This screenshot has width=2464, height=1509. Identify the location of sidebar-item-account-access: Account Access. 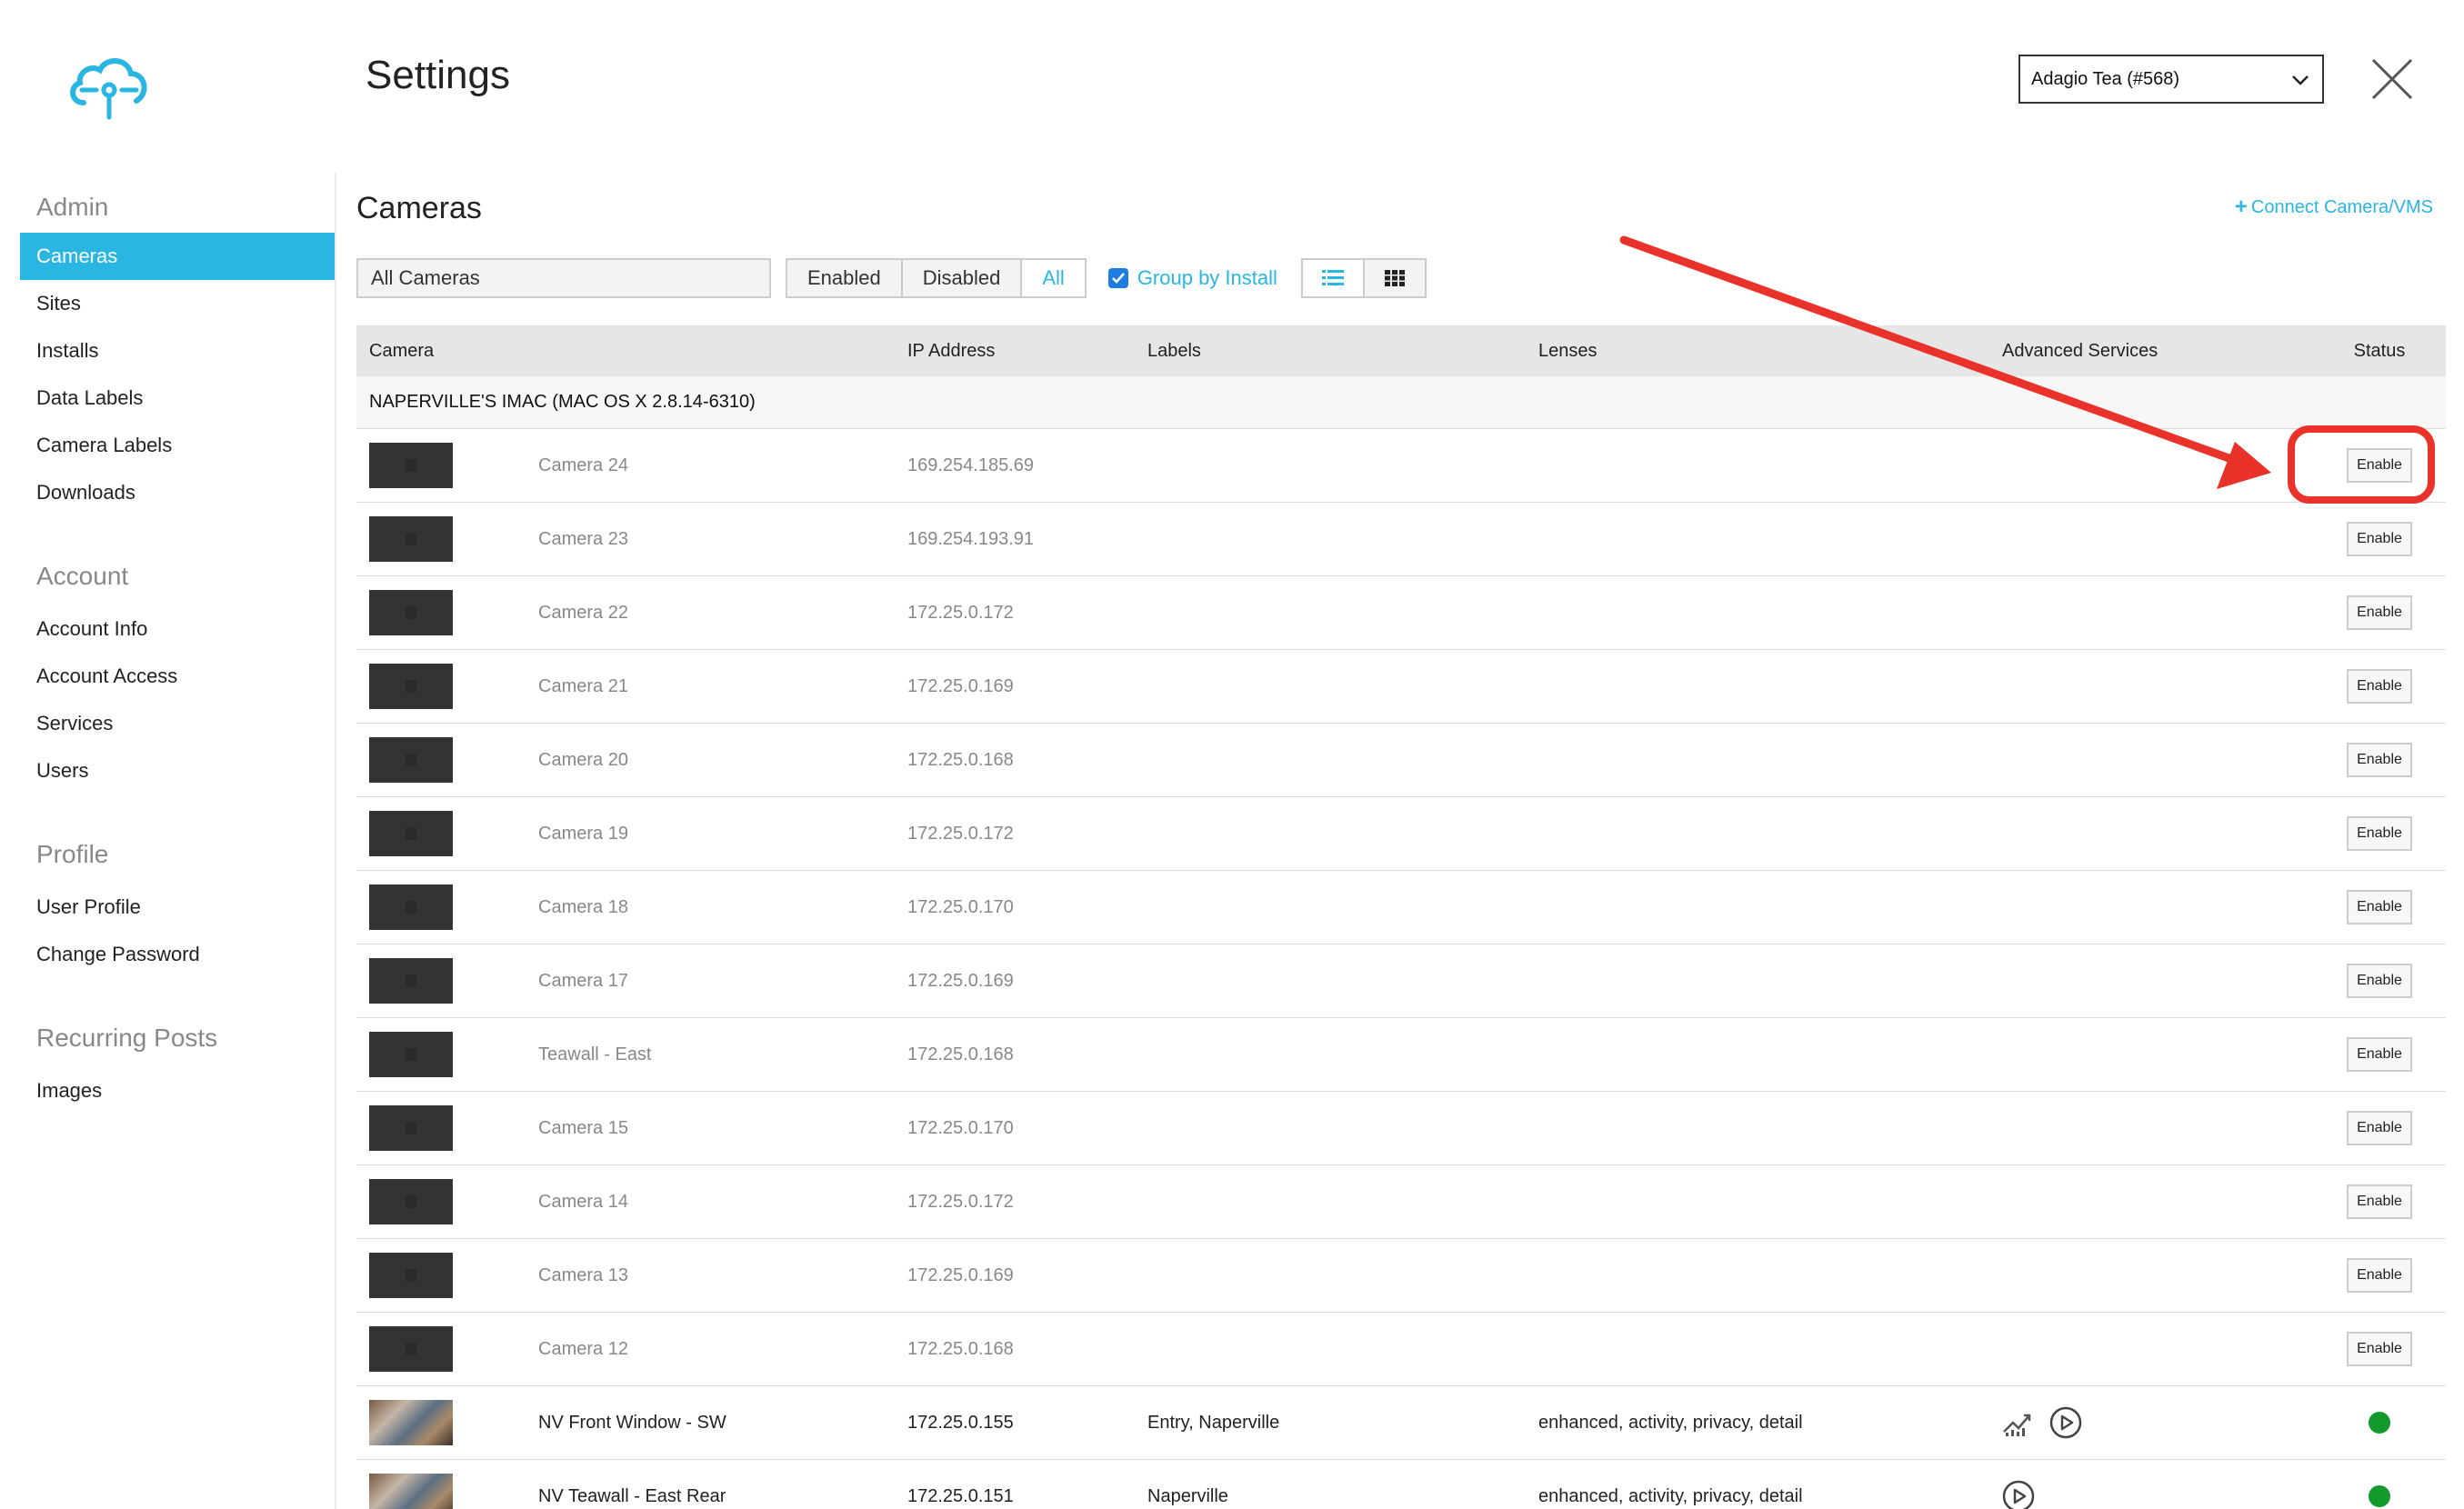
(177, 676).